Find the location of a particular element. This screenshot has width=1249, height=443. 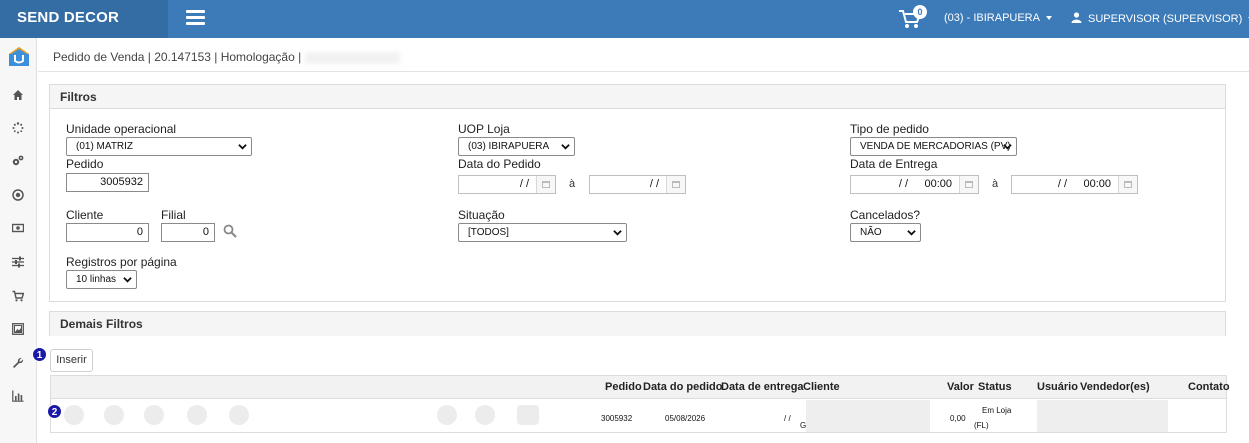

app-logo-icon is located at coordinates (19, 57).